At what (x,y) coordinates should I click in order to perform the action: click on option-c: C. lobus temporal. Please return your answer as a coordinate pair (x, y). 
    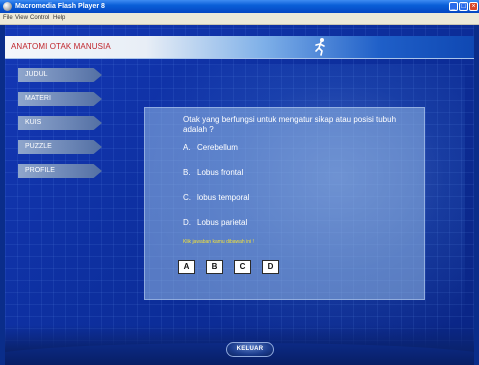
    Looking at the image, I should click on (216, 198).